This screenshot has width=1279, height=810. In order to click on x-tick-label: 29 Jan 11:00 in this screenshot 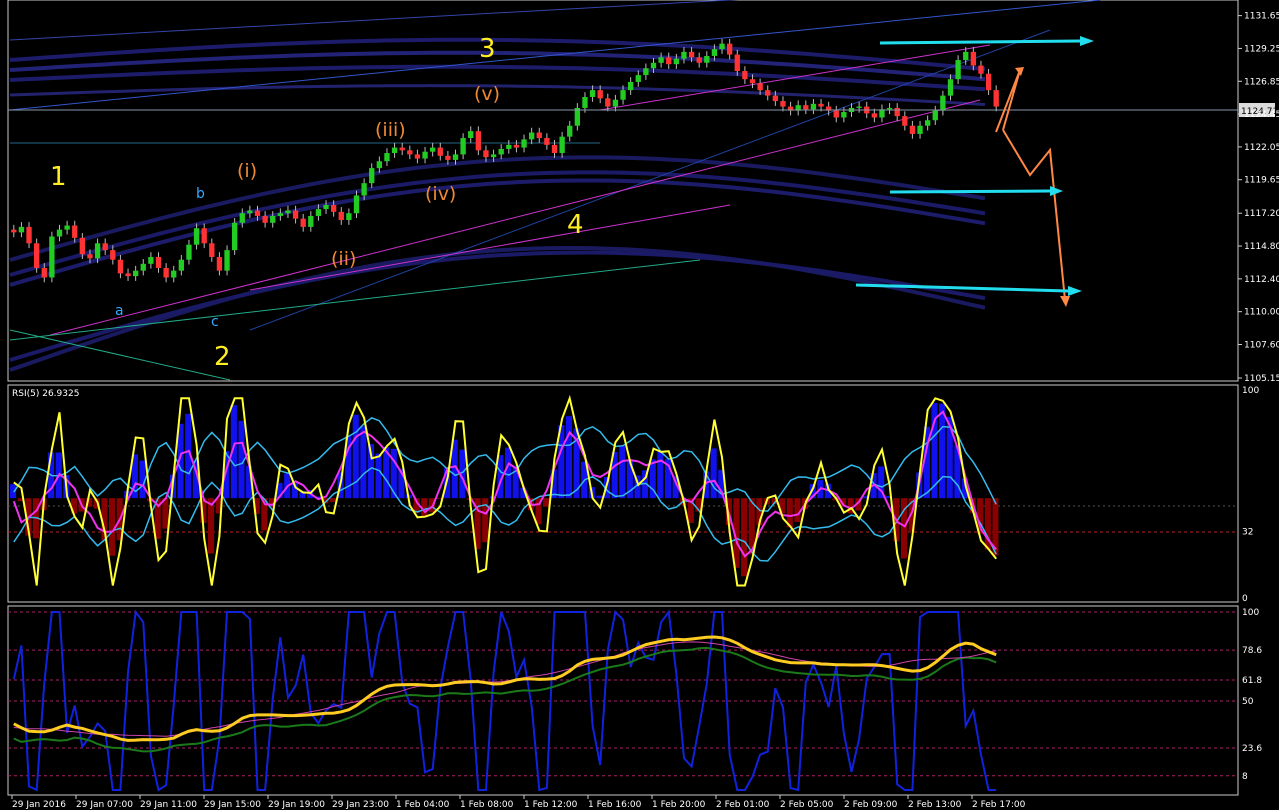, I will do `click(168, 805)`.